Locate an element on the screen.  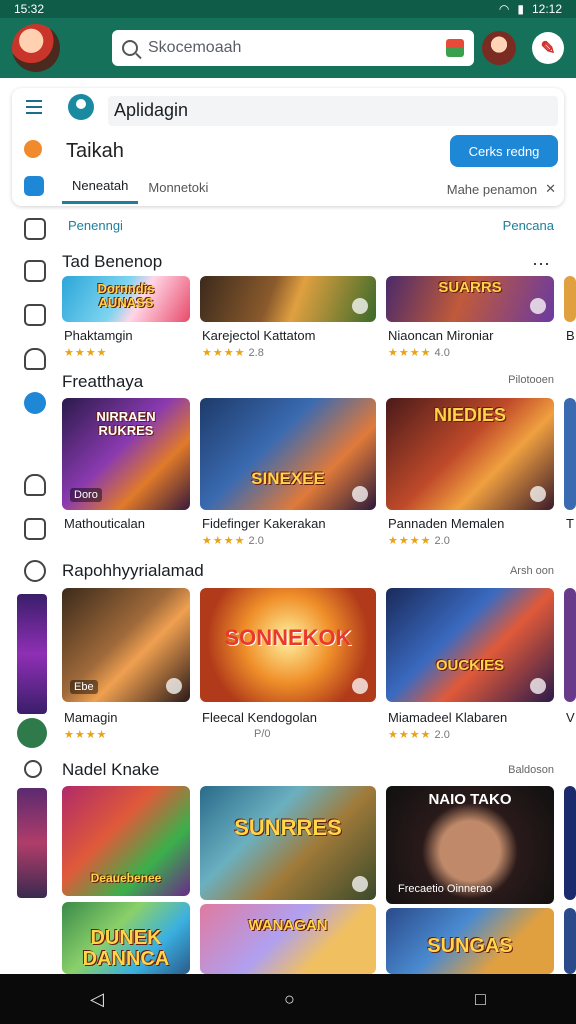
side-avatar is located at coordinates (32, 733).